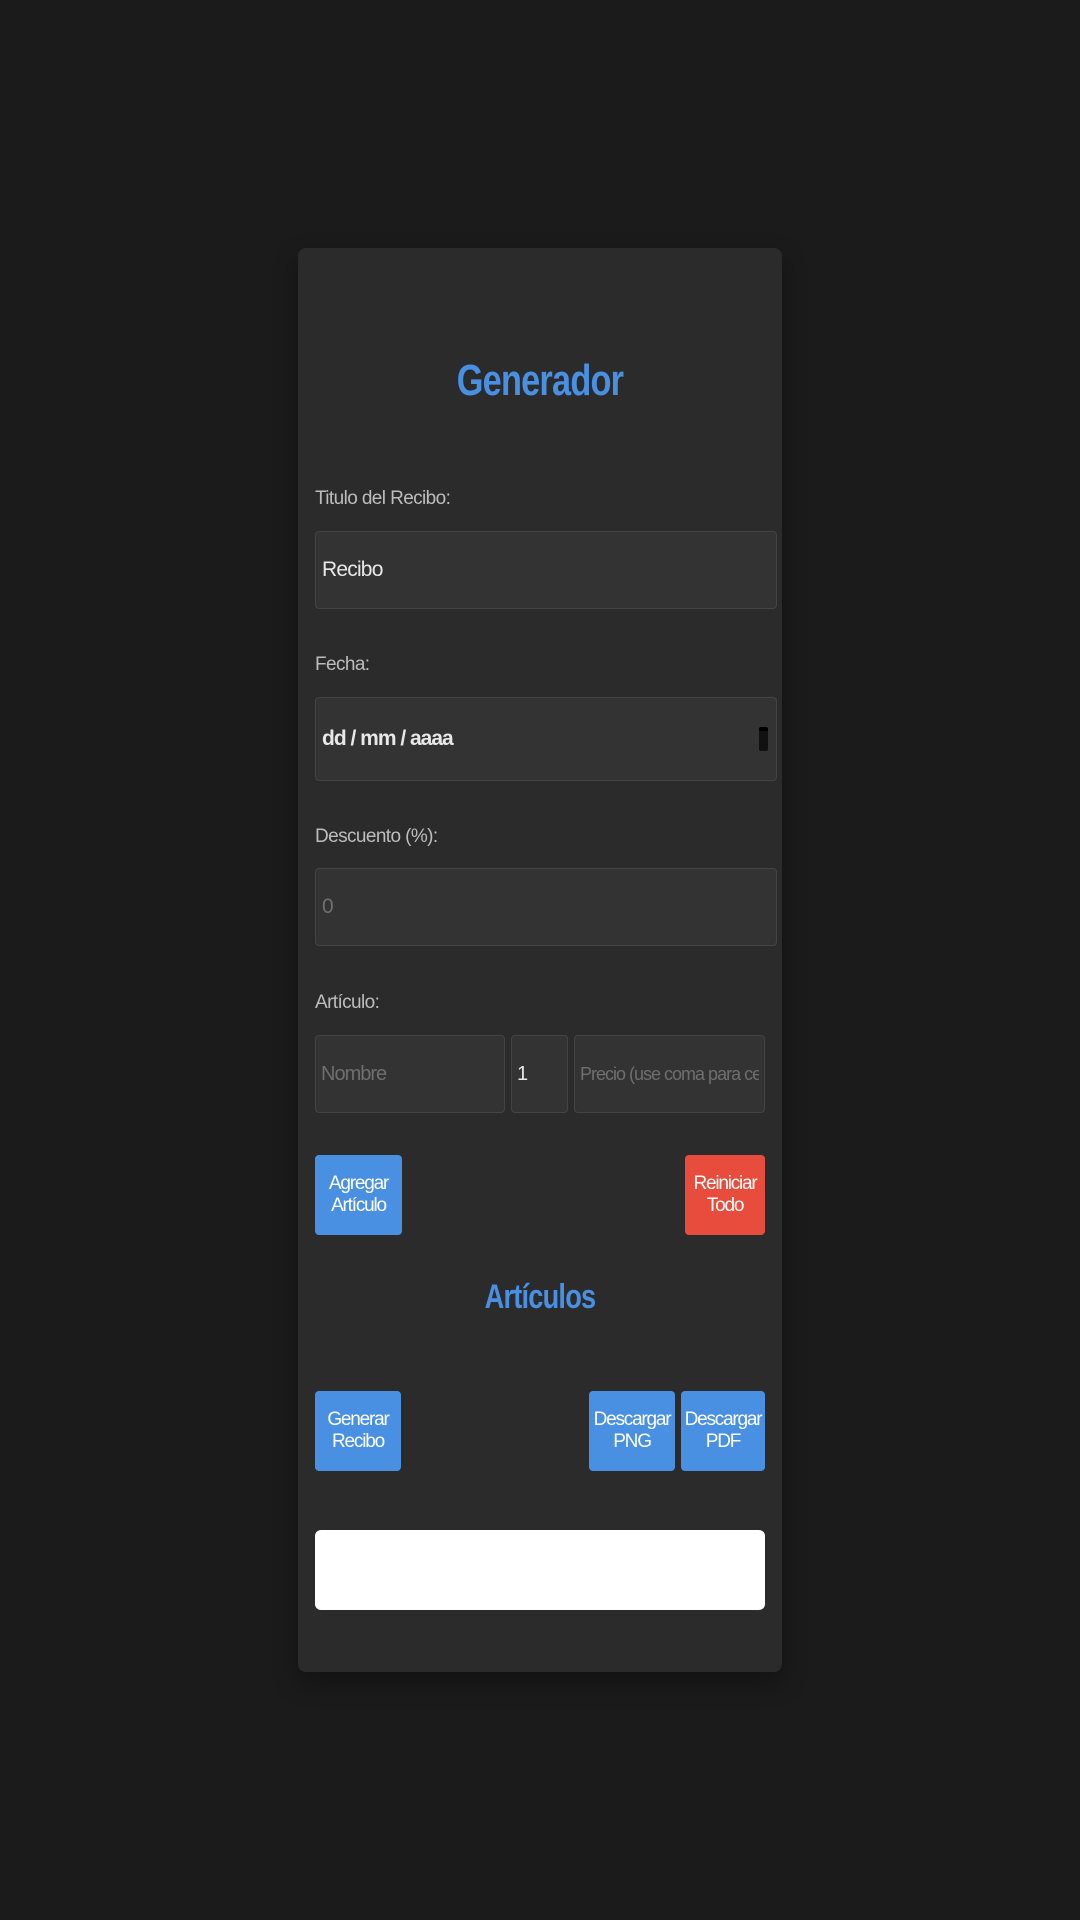 The image size is (1080, 1920). What do you see at coordinates (723, 1431) in the screenshot?
I see `download-pdf-button: Descargar PDF` at bounding box center [723, 1431].